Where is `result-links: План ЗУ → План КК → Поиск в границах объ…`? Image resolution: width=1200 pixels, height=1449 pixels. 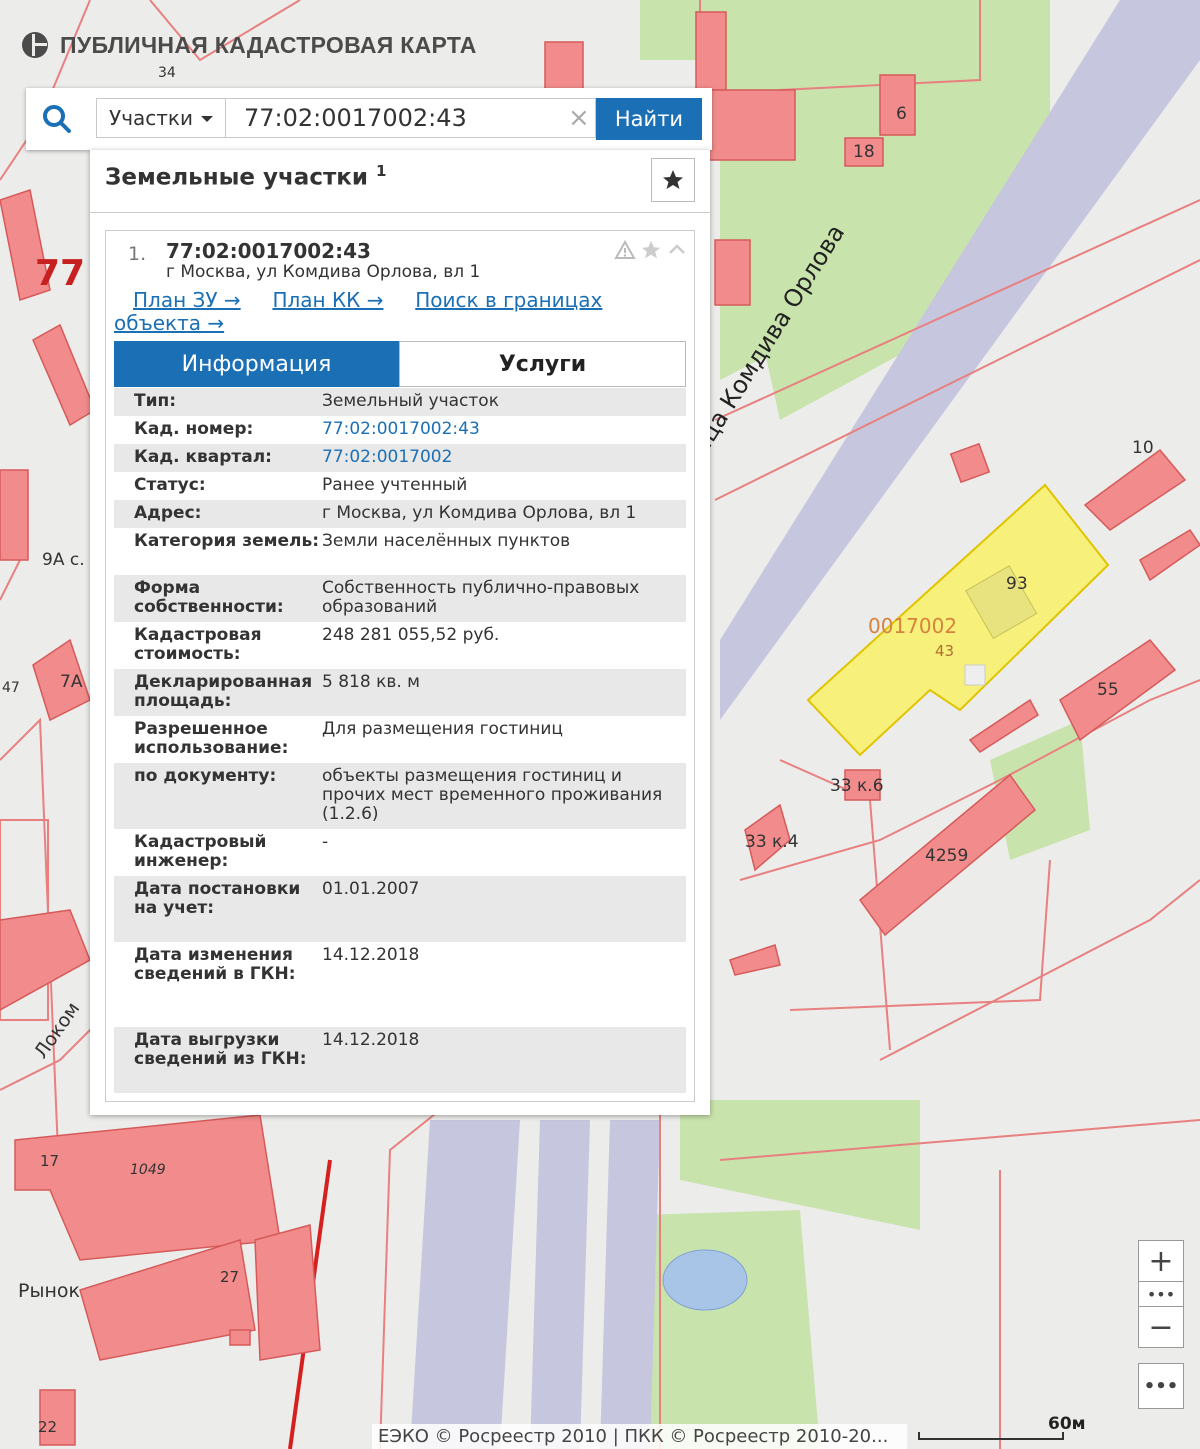 result-links: План ЗУ → План КК → Поиск в границах объ… is located at coordinates (394, 312).